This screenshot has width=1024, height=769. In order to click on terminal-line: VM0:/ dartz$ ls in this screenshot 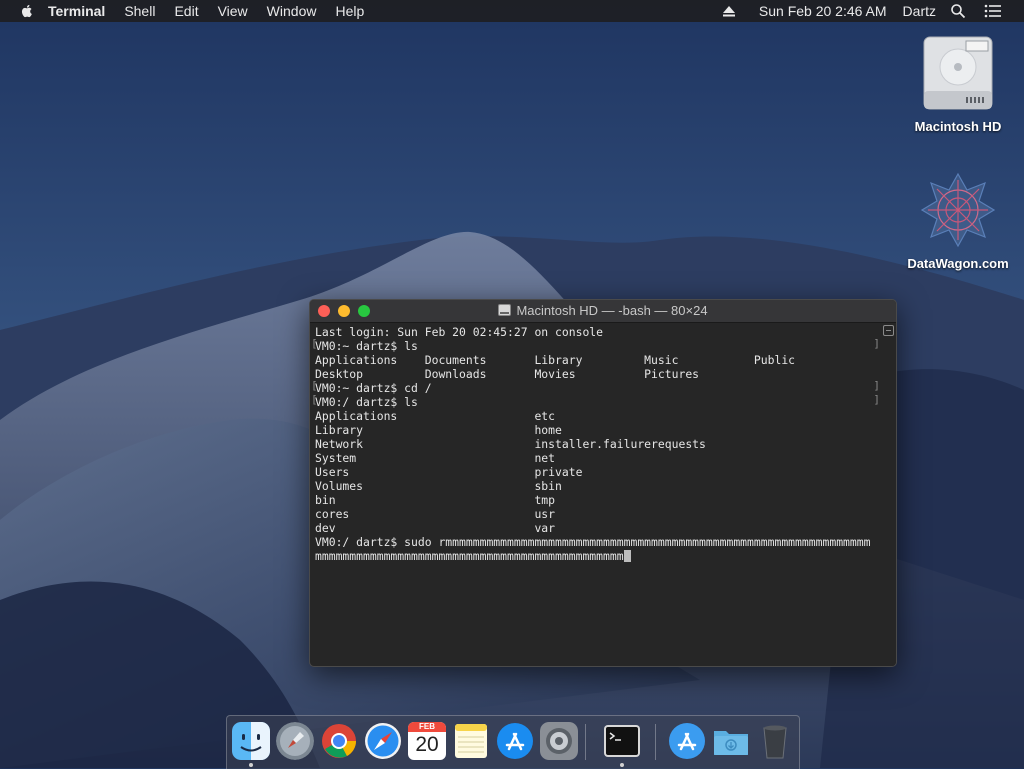, I will do `click(366, 402)`.